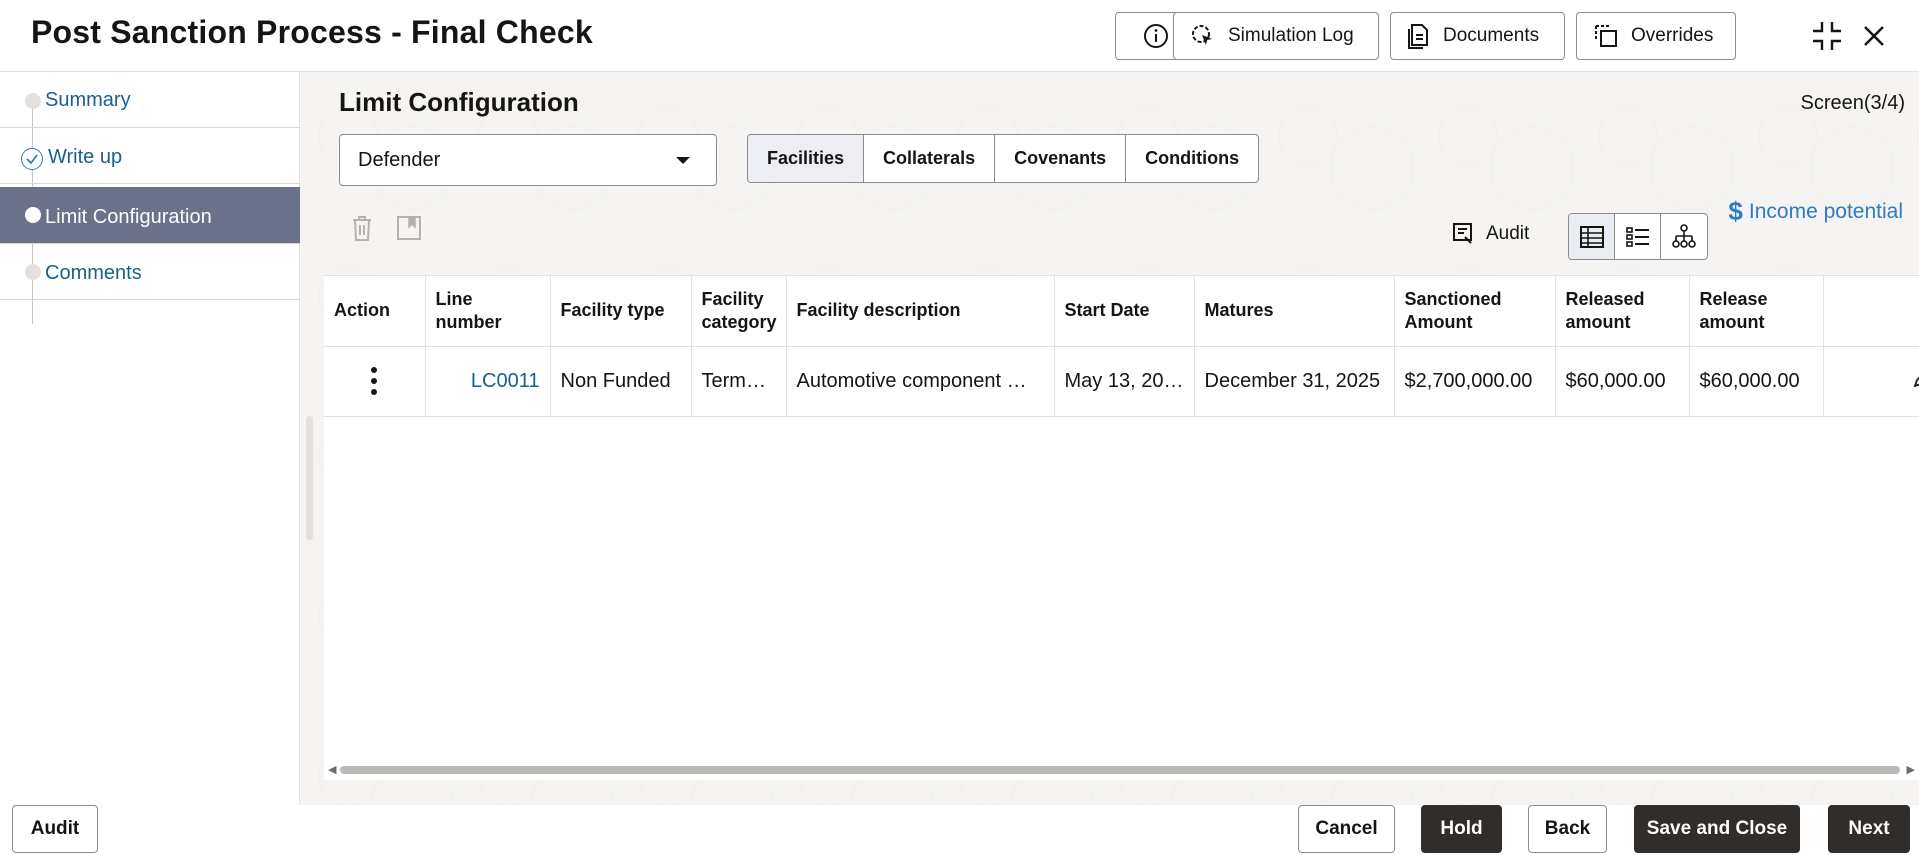  I want to click on matures-cell: December 31, 2025, so click(1294, 381).